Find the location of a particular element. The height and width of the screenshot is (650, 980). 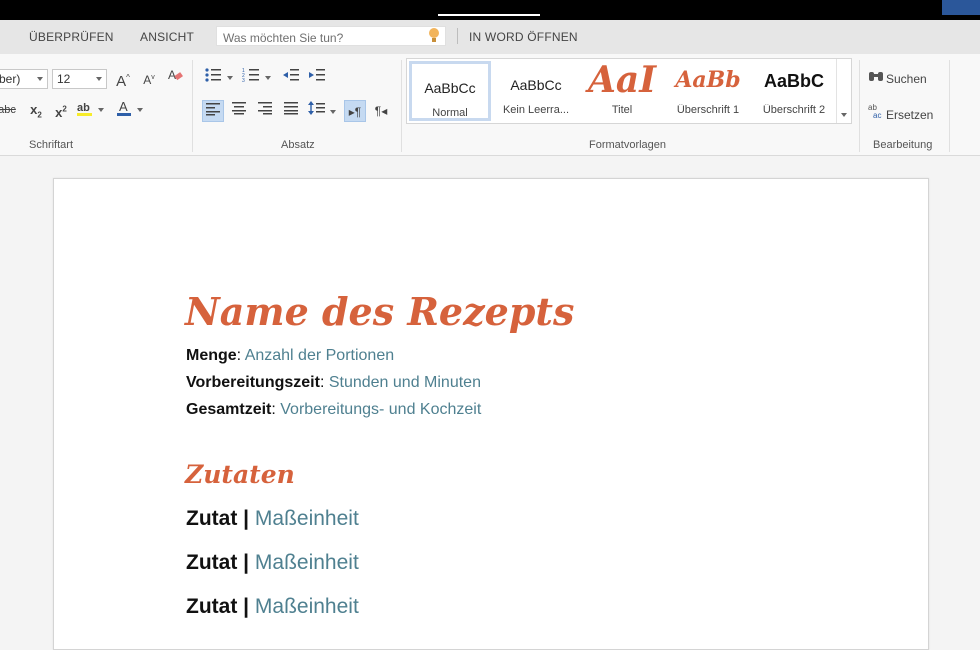

justify-icon is located at coordinates (291, 108).